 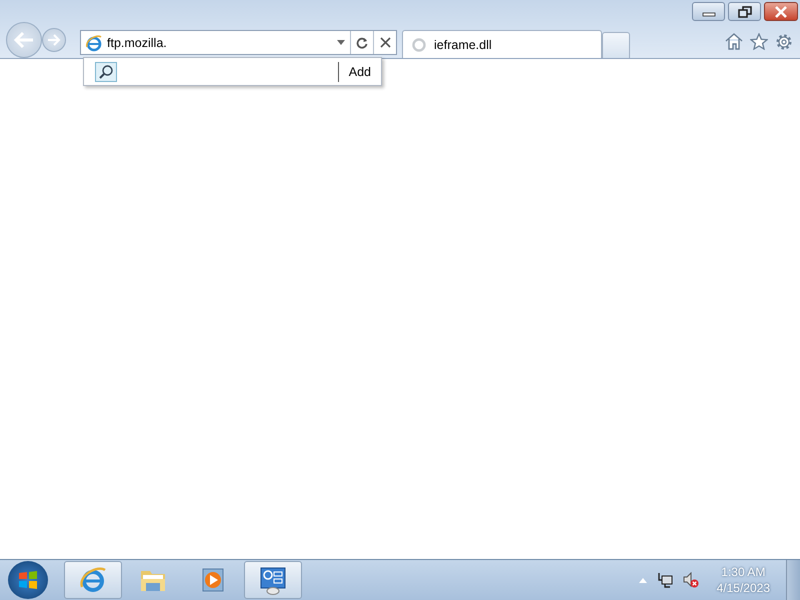 I want to click on search-button, so click(x=106, y=72).